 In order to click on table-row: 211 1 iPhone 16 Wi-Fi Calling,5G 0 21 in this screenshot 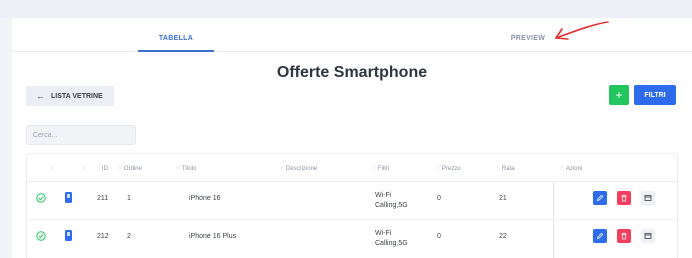, I will do `click(353, 200)`.